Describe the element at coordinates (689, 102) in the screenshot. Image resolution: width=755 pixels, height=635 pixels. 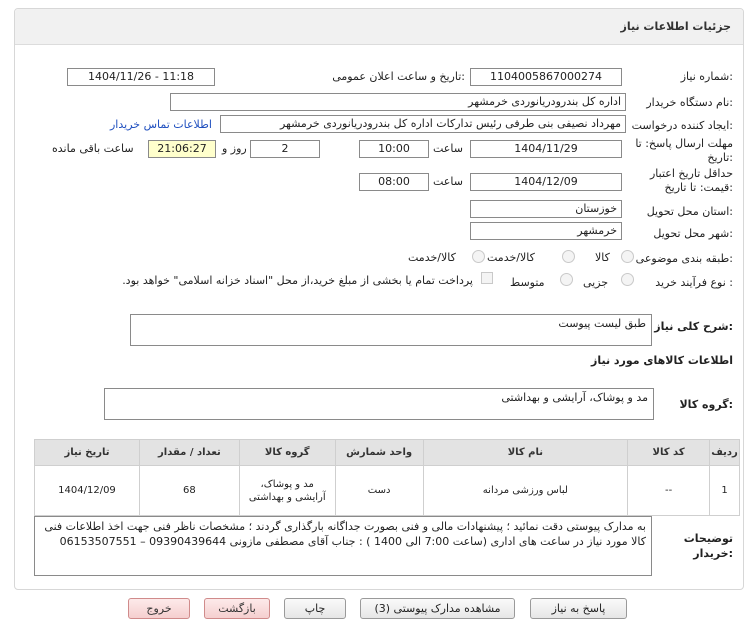
I see `buyer-org-label: نام دستگاه خریدار:` at that location.